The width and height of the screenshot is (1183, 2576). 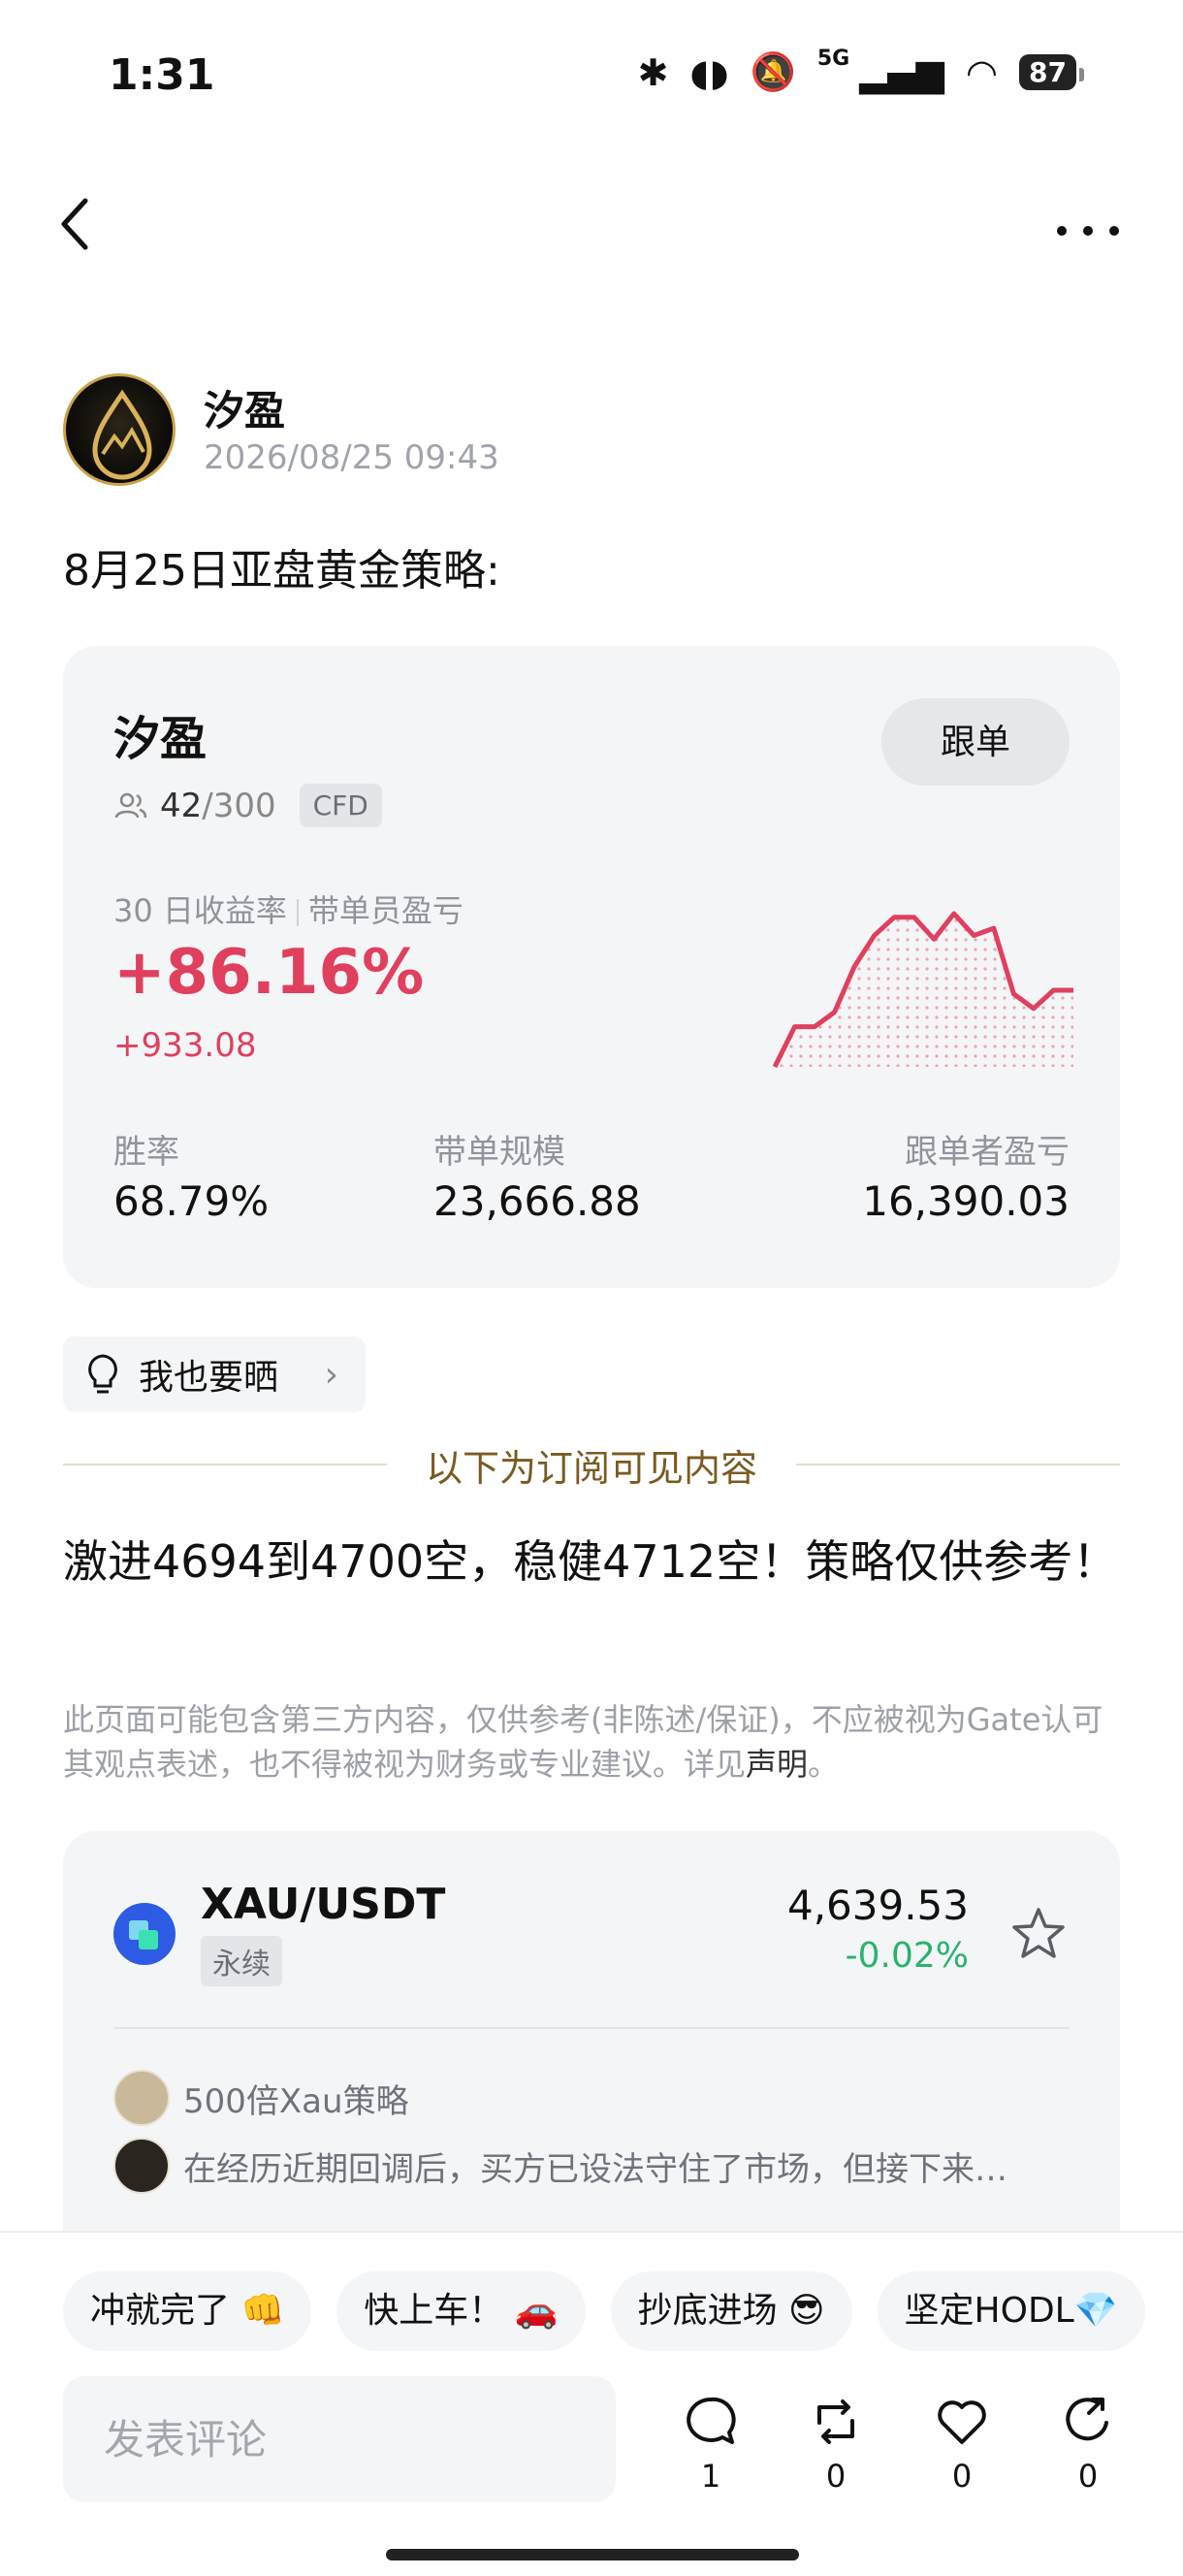 I want to click on back-button, so click(x=85, y=233).